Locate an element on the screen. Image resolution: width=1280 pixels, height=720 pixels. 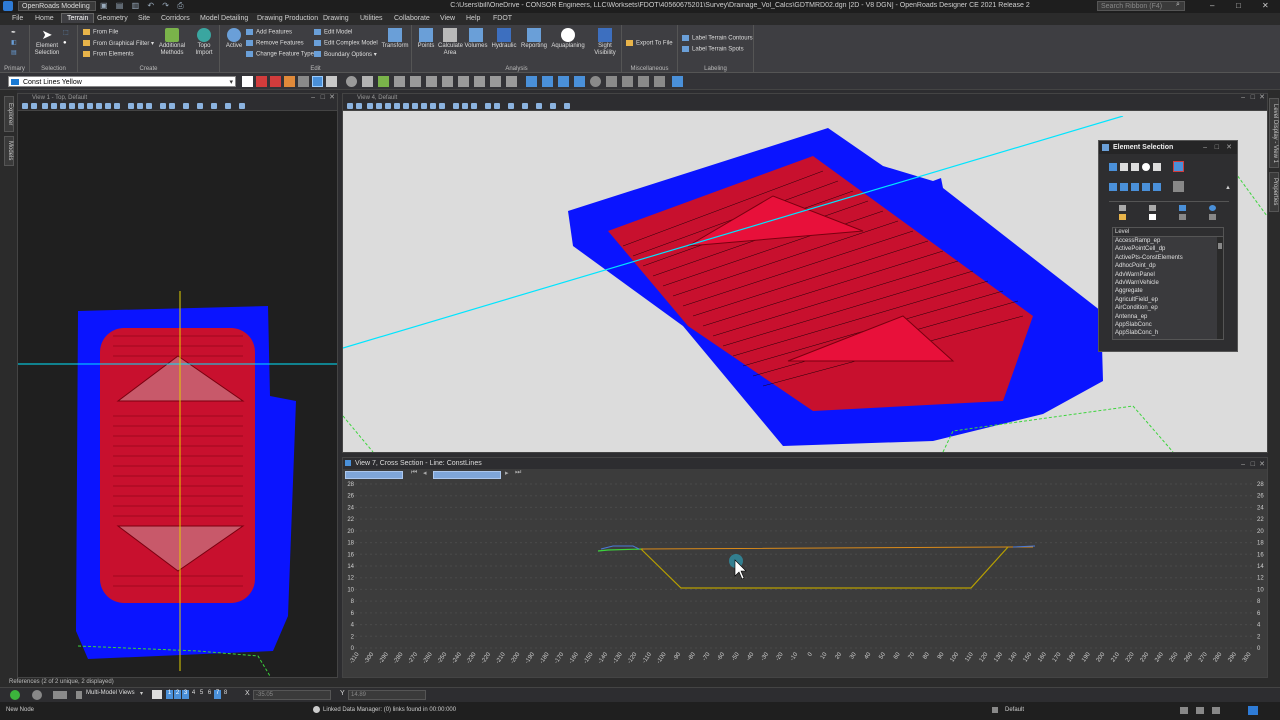
move-icon is located at coordinates (399, 81).